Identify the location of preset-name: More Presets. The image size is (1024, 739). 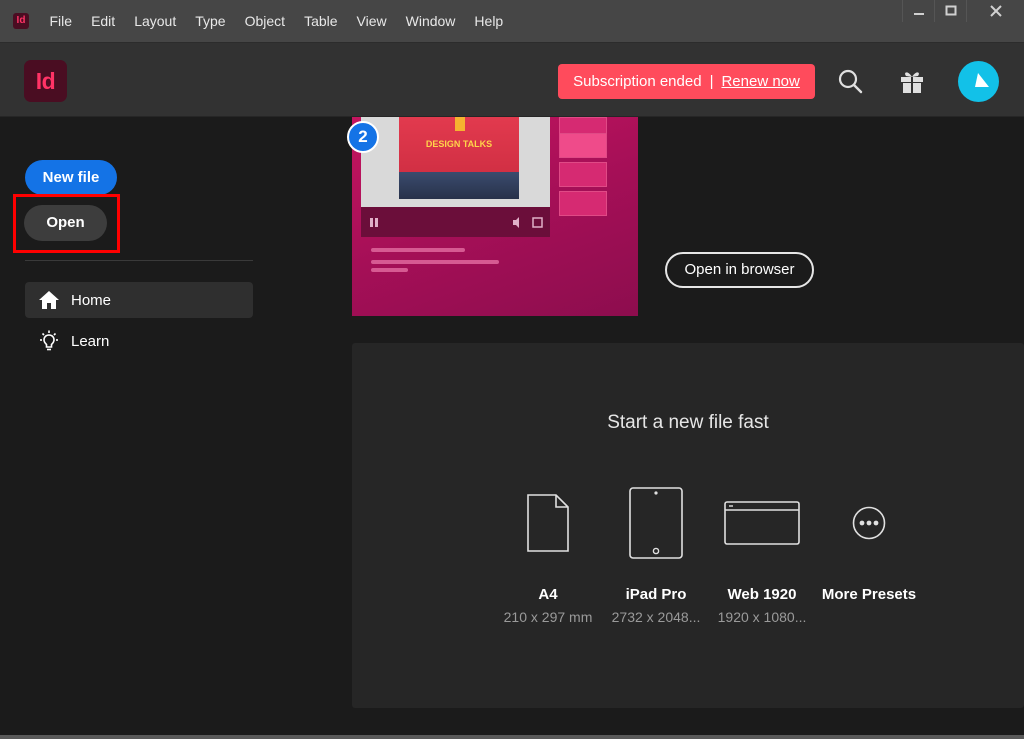
(869, 594).